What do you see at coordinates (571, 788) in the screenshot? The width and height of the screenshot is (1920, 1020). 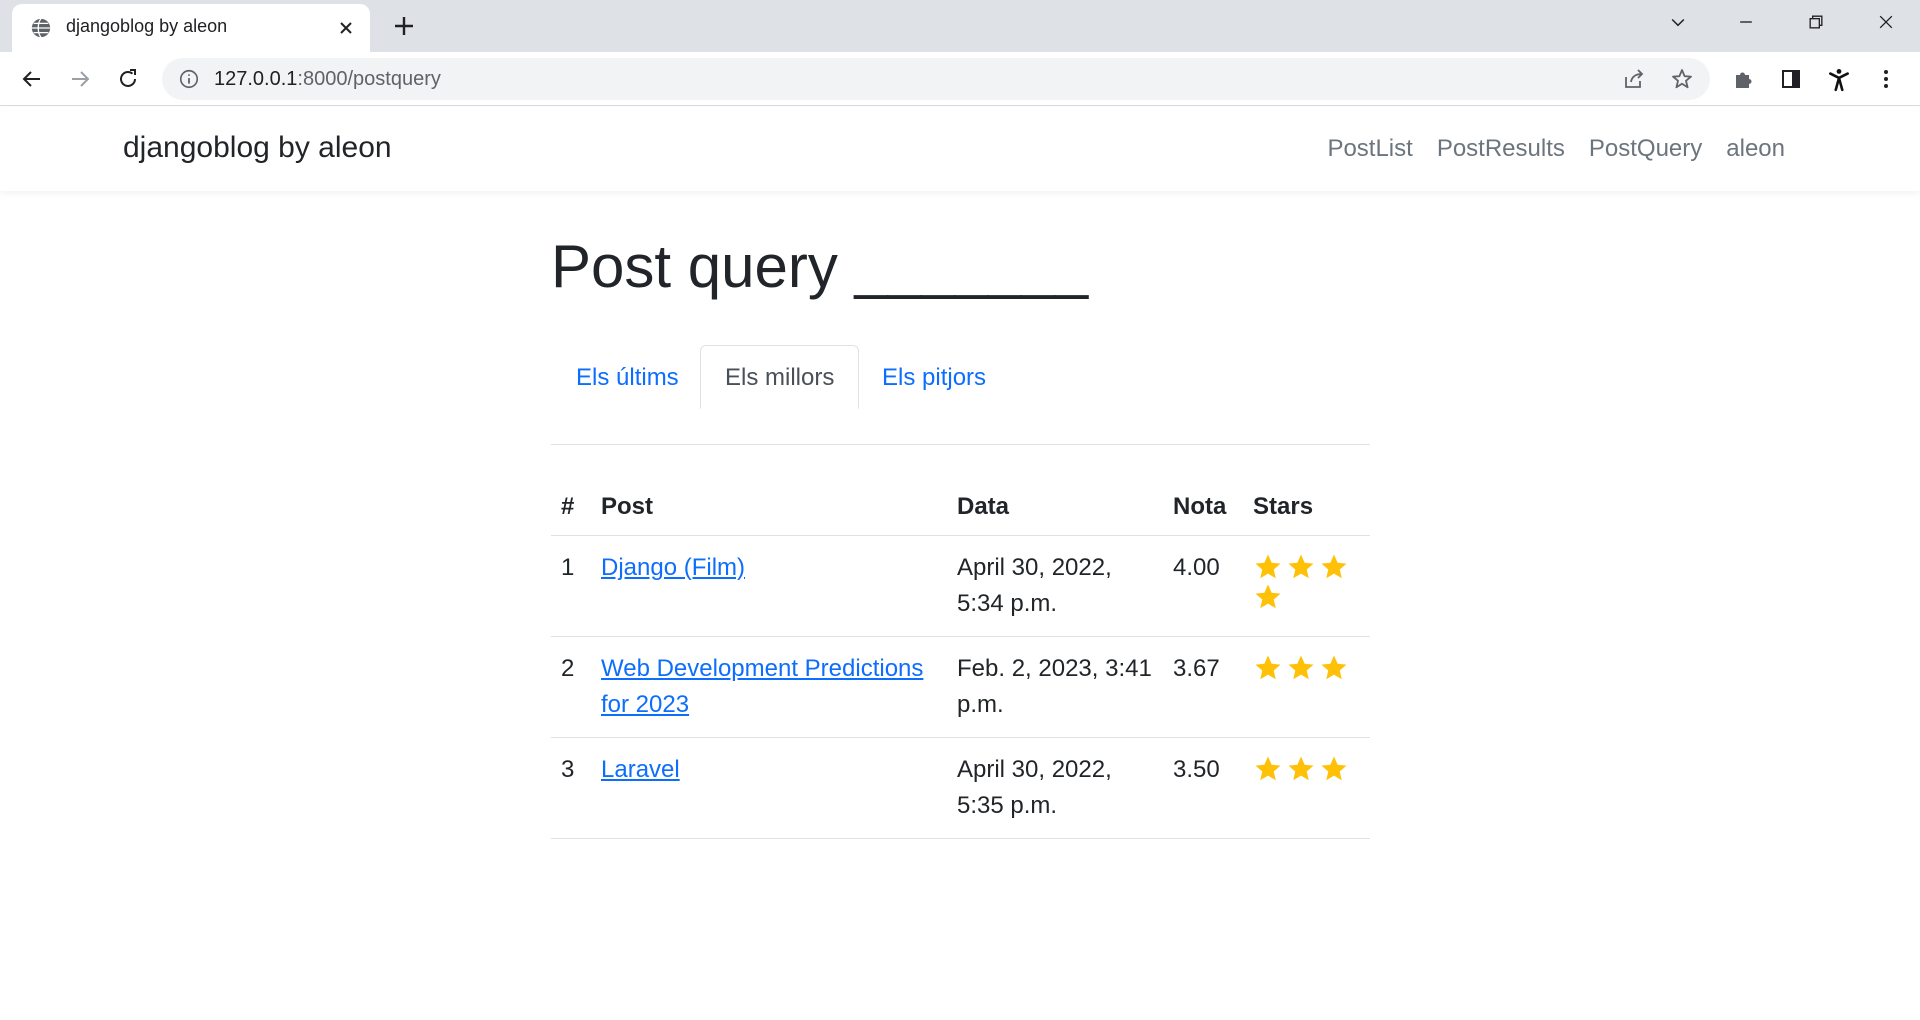 I see `row-num: 3` at bounding box center [571, 788].